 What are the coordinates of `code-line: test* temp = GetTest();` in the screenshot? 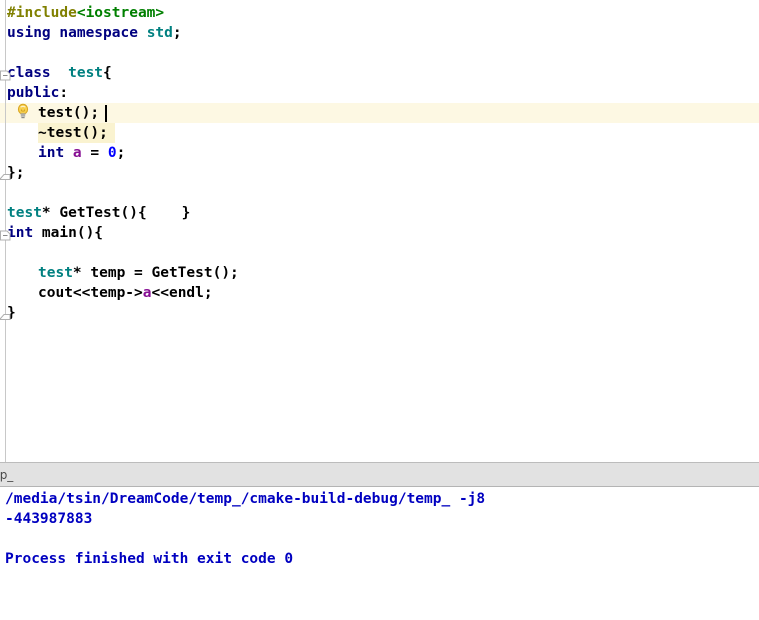 It's located at (379, 273).